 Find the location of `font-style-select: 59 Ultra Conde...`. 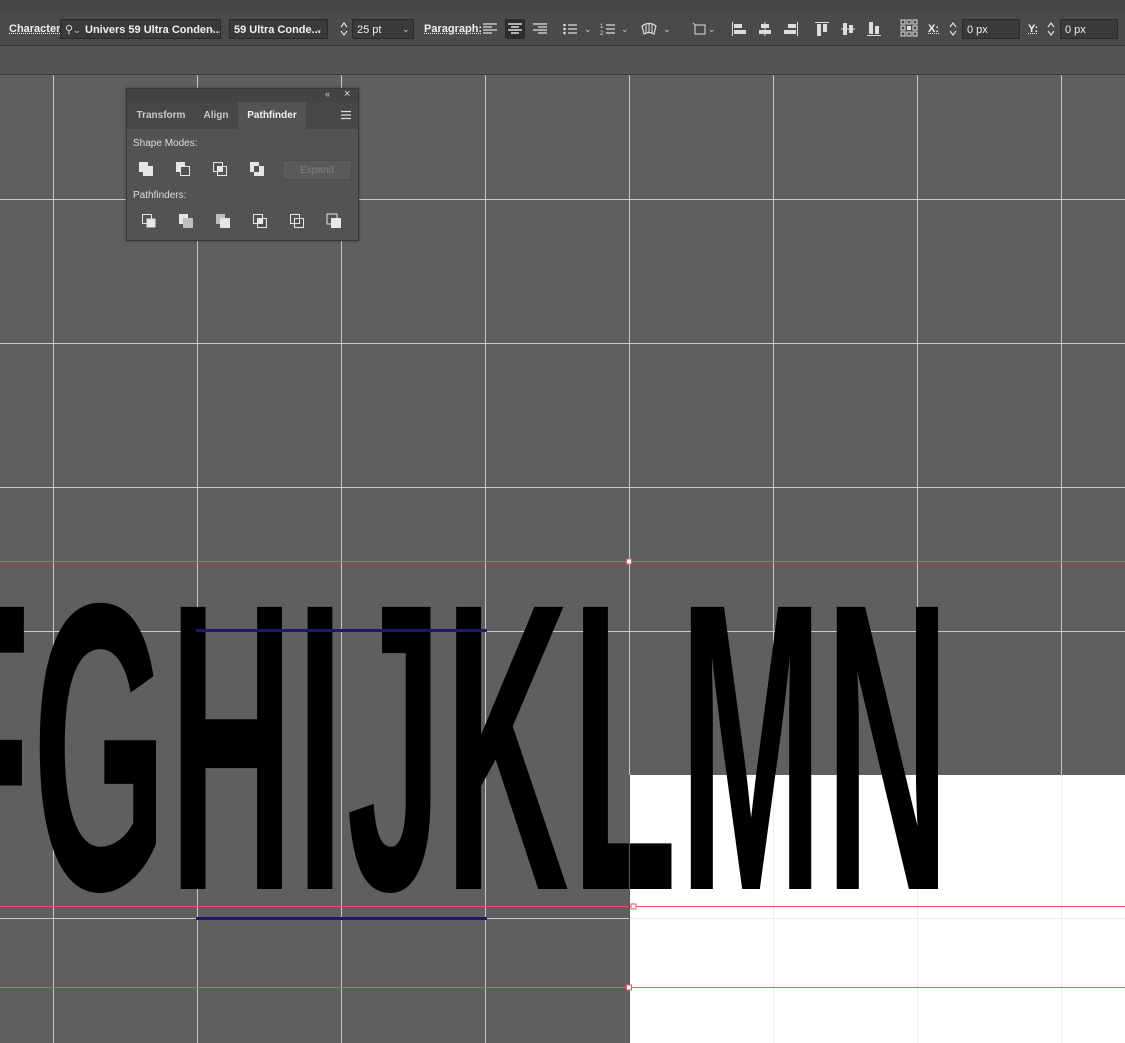

font-style-select: 59 Ultra Conde... is located at coordinates (278, 29).